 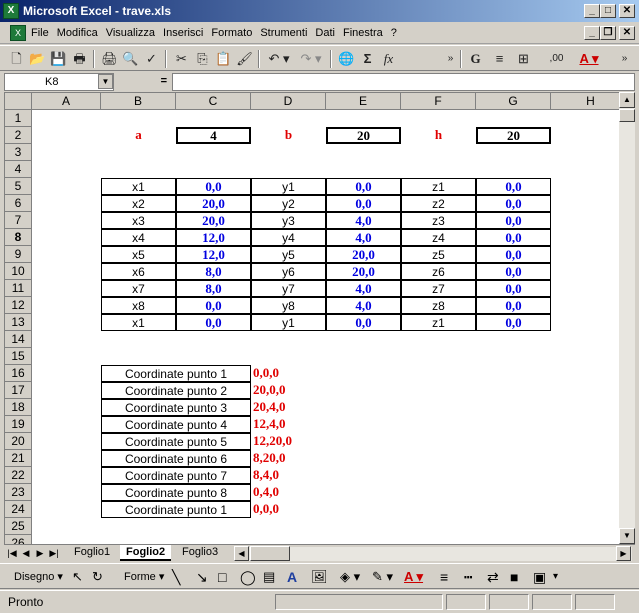 I want to click on doc-close-button: ✕, so click(x=627, y=33).